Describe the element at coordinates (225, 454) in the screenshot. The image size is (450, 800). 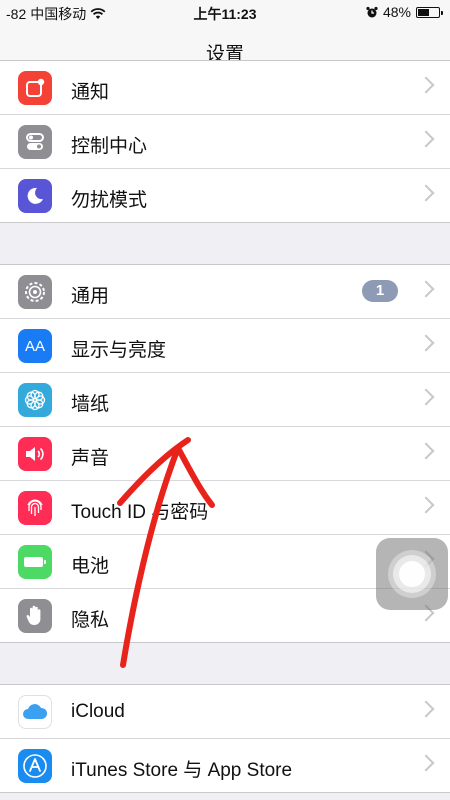
I see `settings-row-sounds: 声音` at that location.